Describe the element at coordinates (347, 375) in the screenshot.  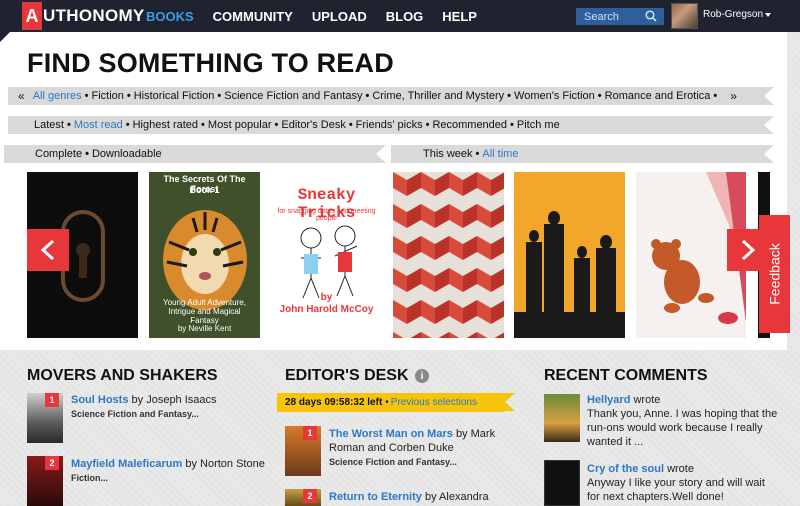
I see `editors-title: EDITOR'S DESK` at that location.